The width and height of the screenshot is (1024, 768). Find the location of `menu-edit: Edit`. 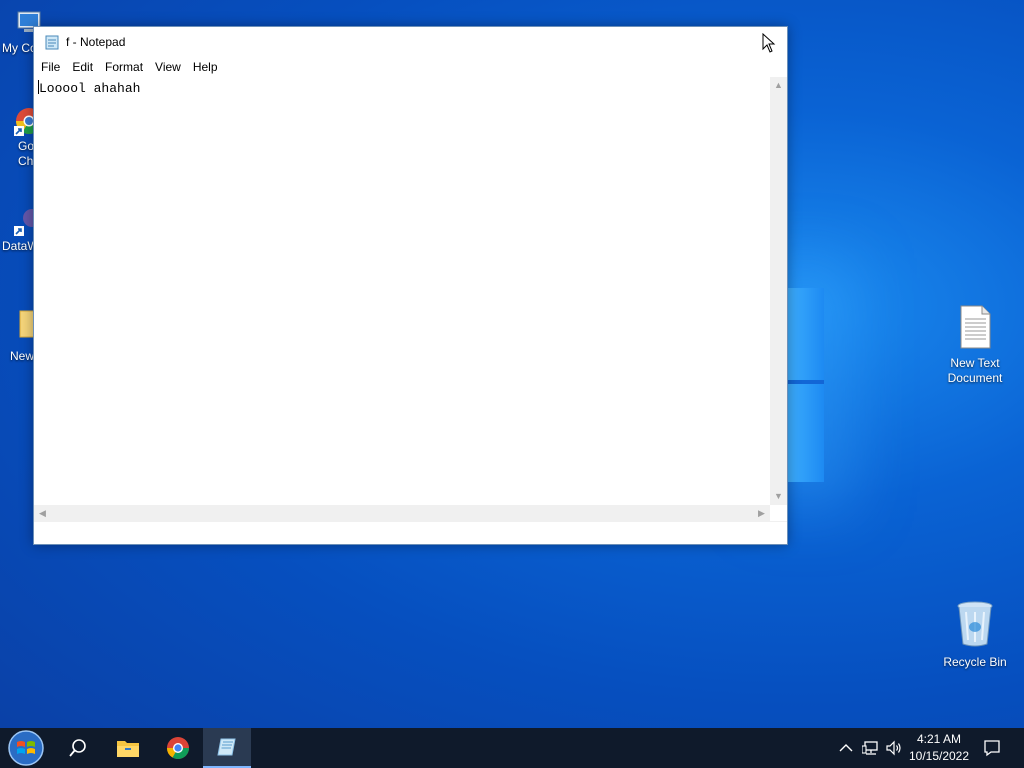

menu-edit: Edit is located at coordinates (82, 67).